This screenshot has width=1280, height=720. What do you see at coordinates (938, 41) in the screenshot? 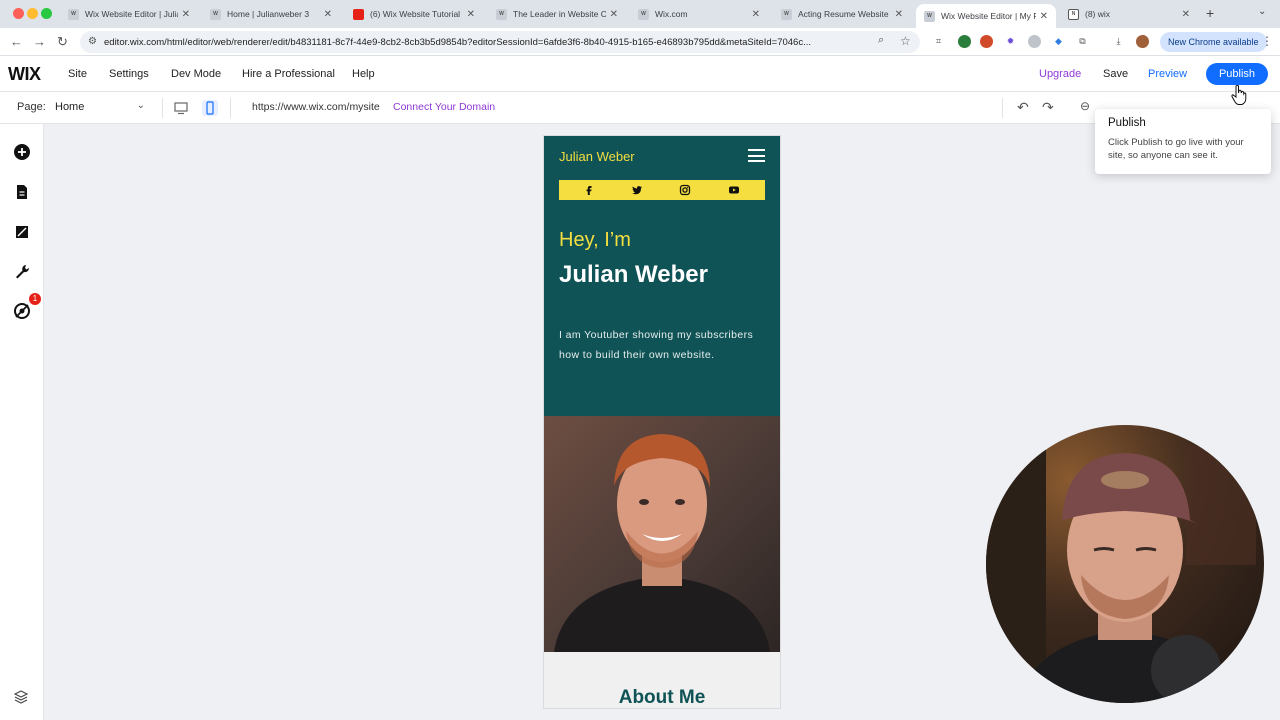
I see `screen-capture-extension-icon: ⌗` at bounding box center [938, 41].